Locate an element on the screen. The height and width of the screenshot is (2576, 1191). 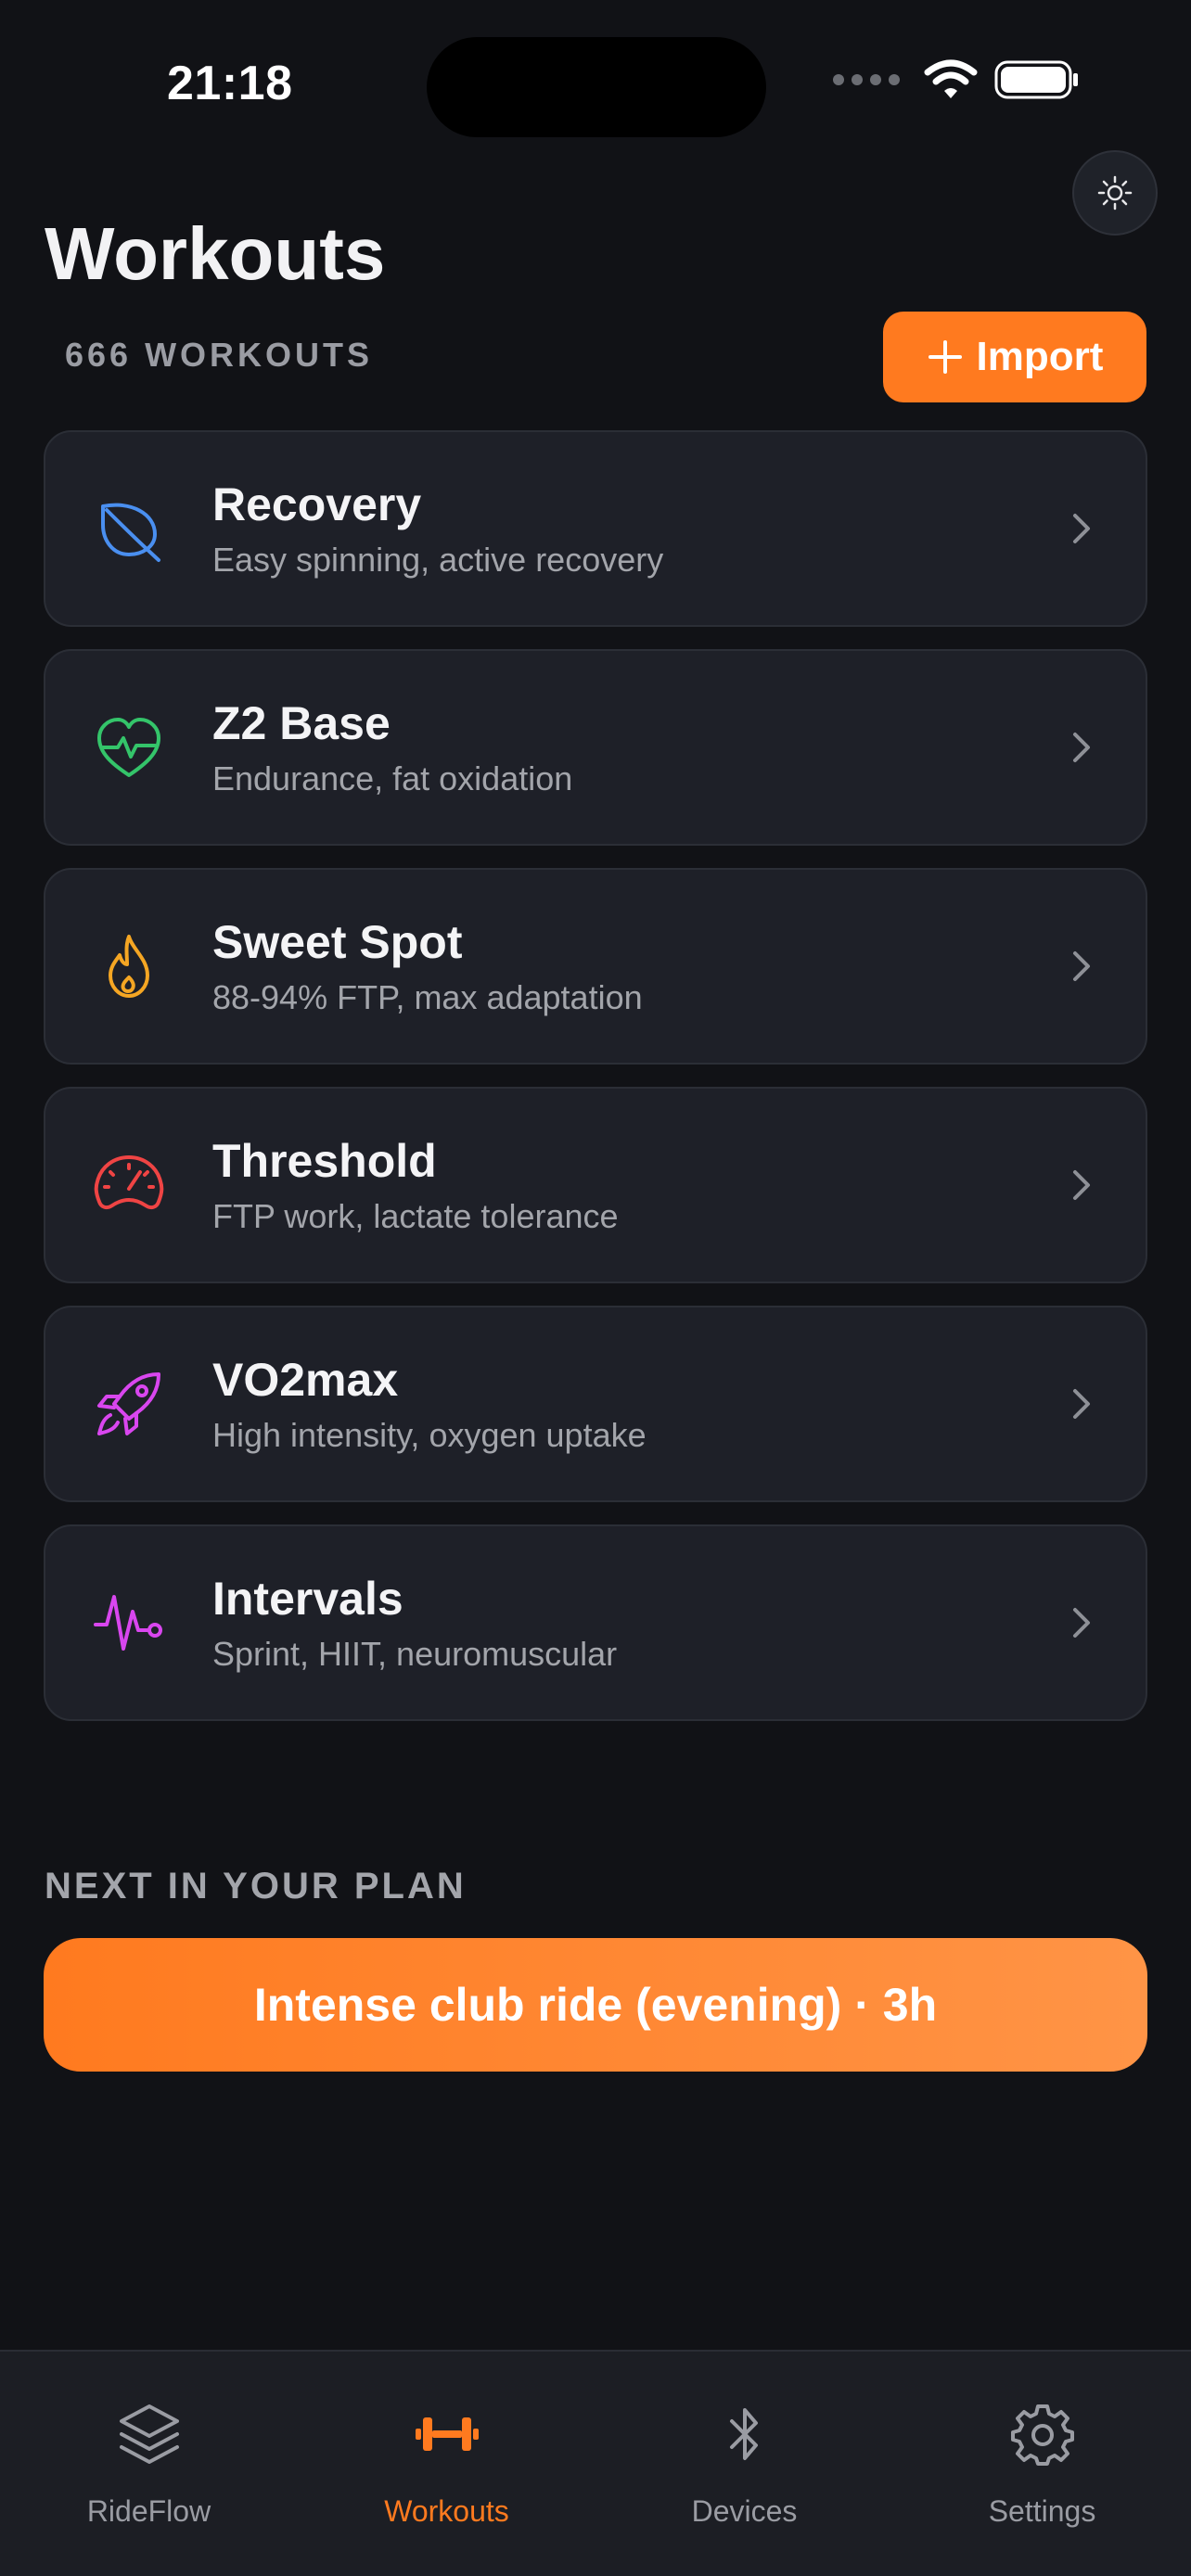
tab-label: Workouts is located at coordinates (446, 2511).